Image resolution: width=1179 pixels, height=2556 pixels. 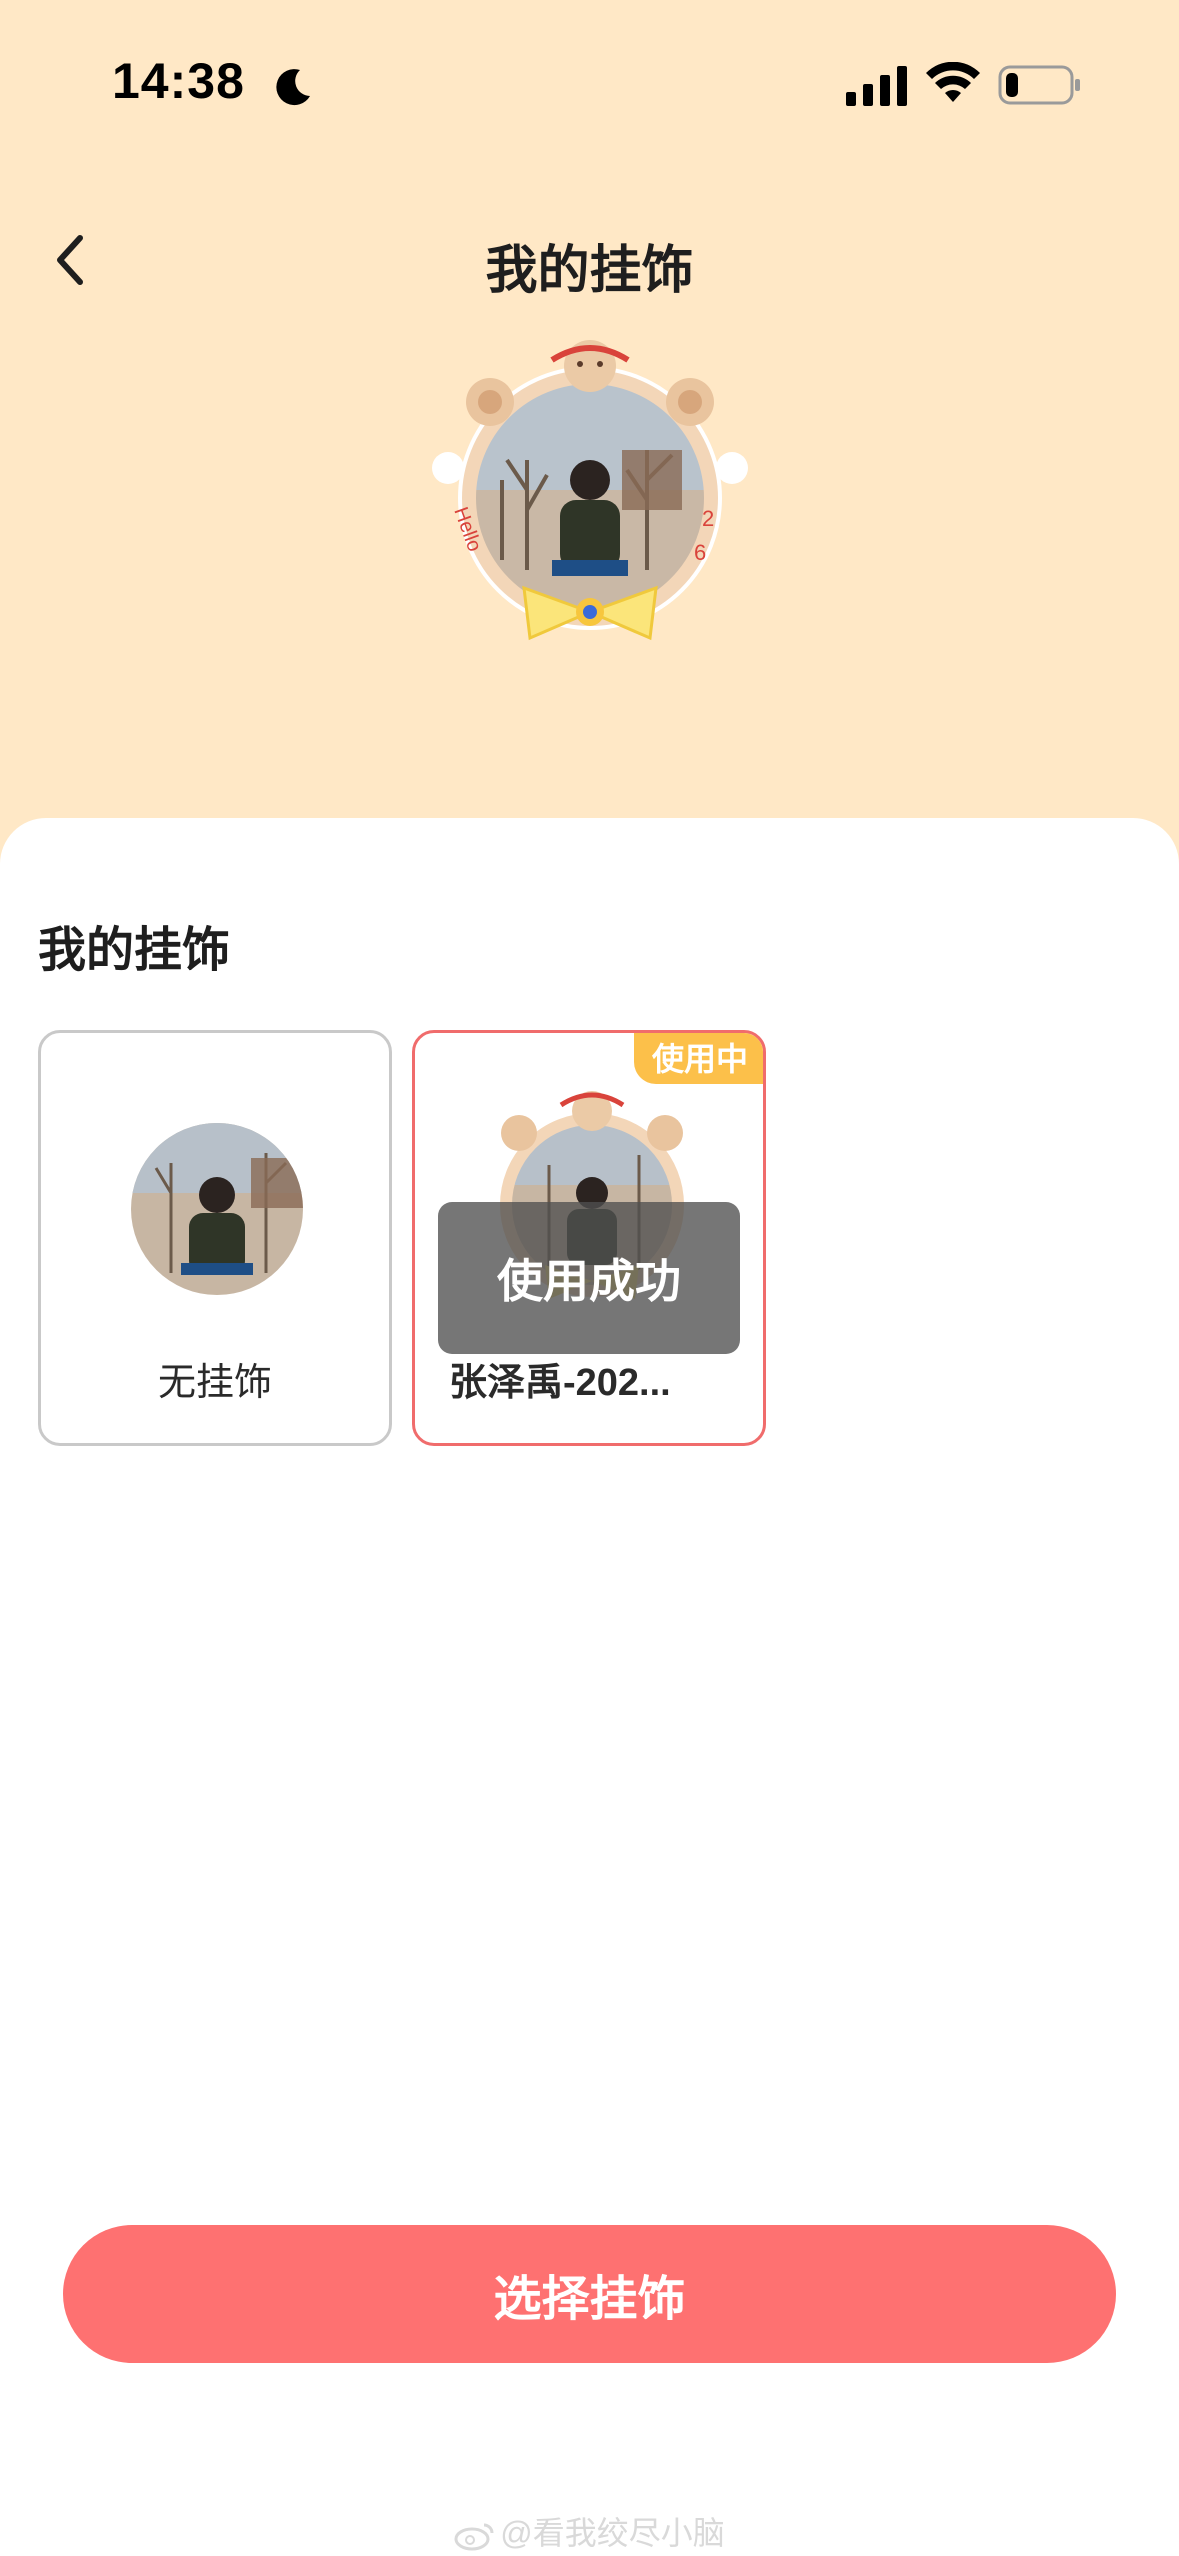 I want to click on avatar, so click(x=217, y=1209).